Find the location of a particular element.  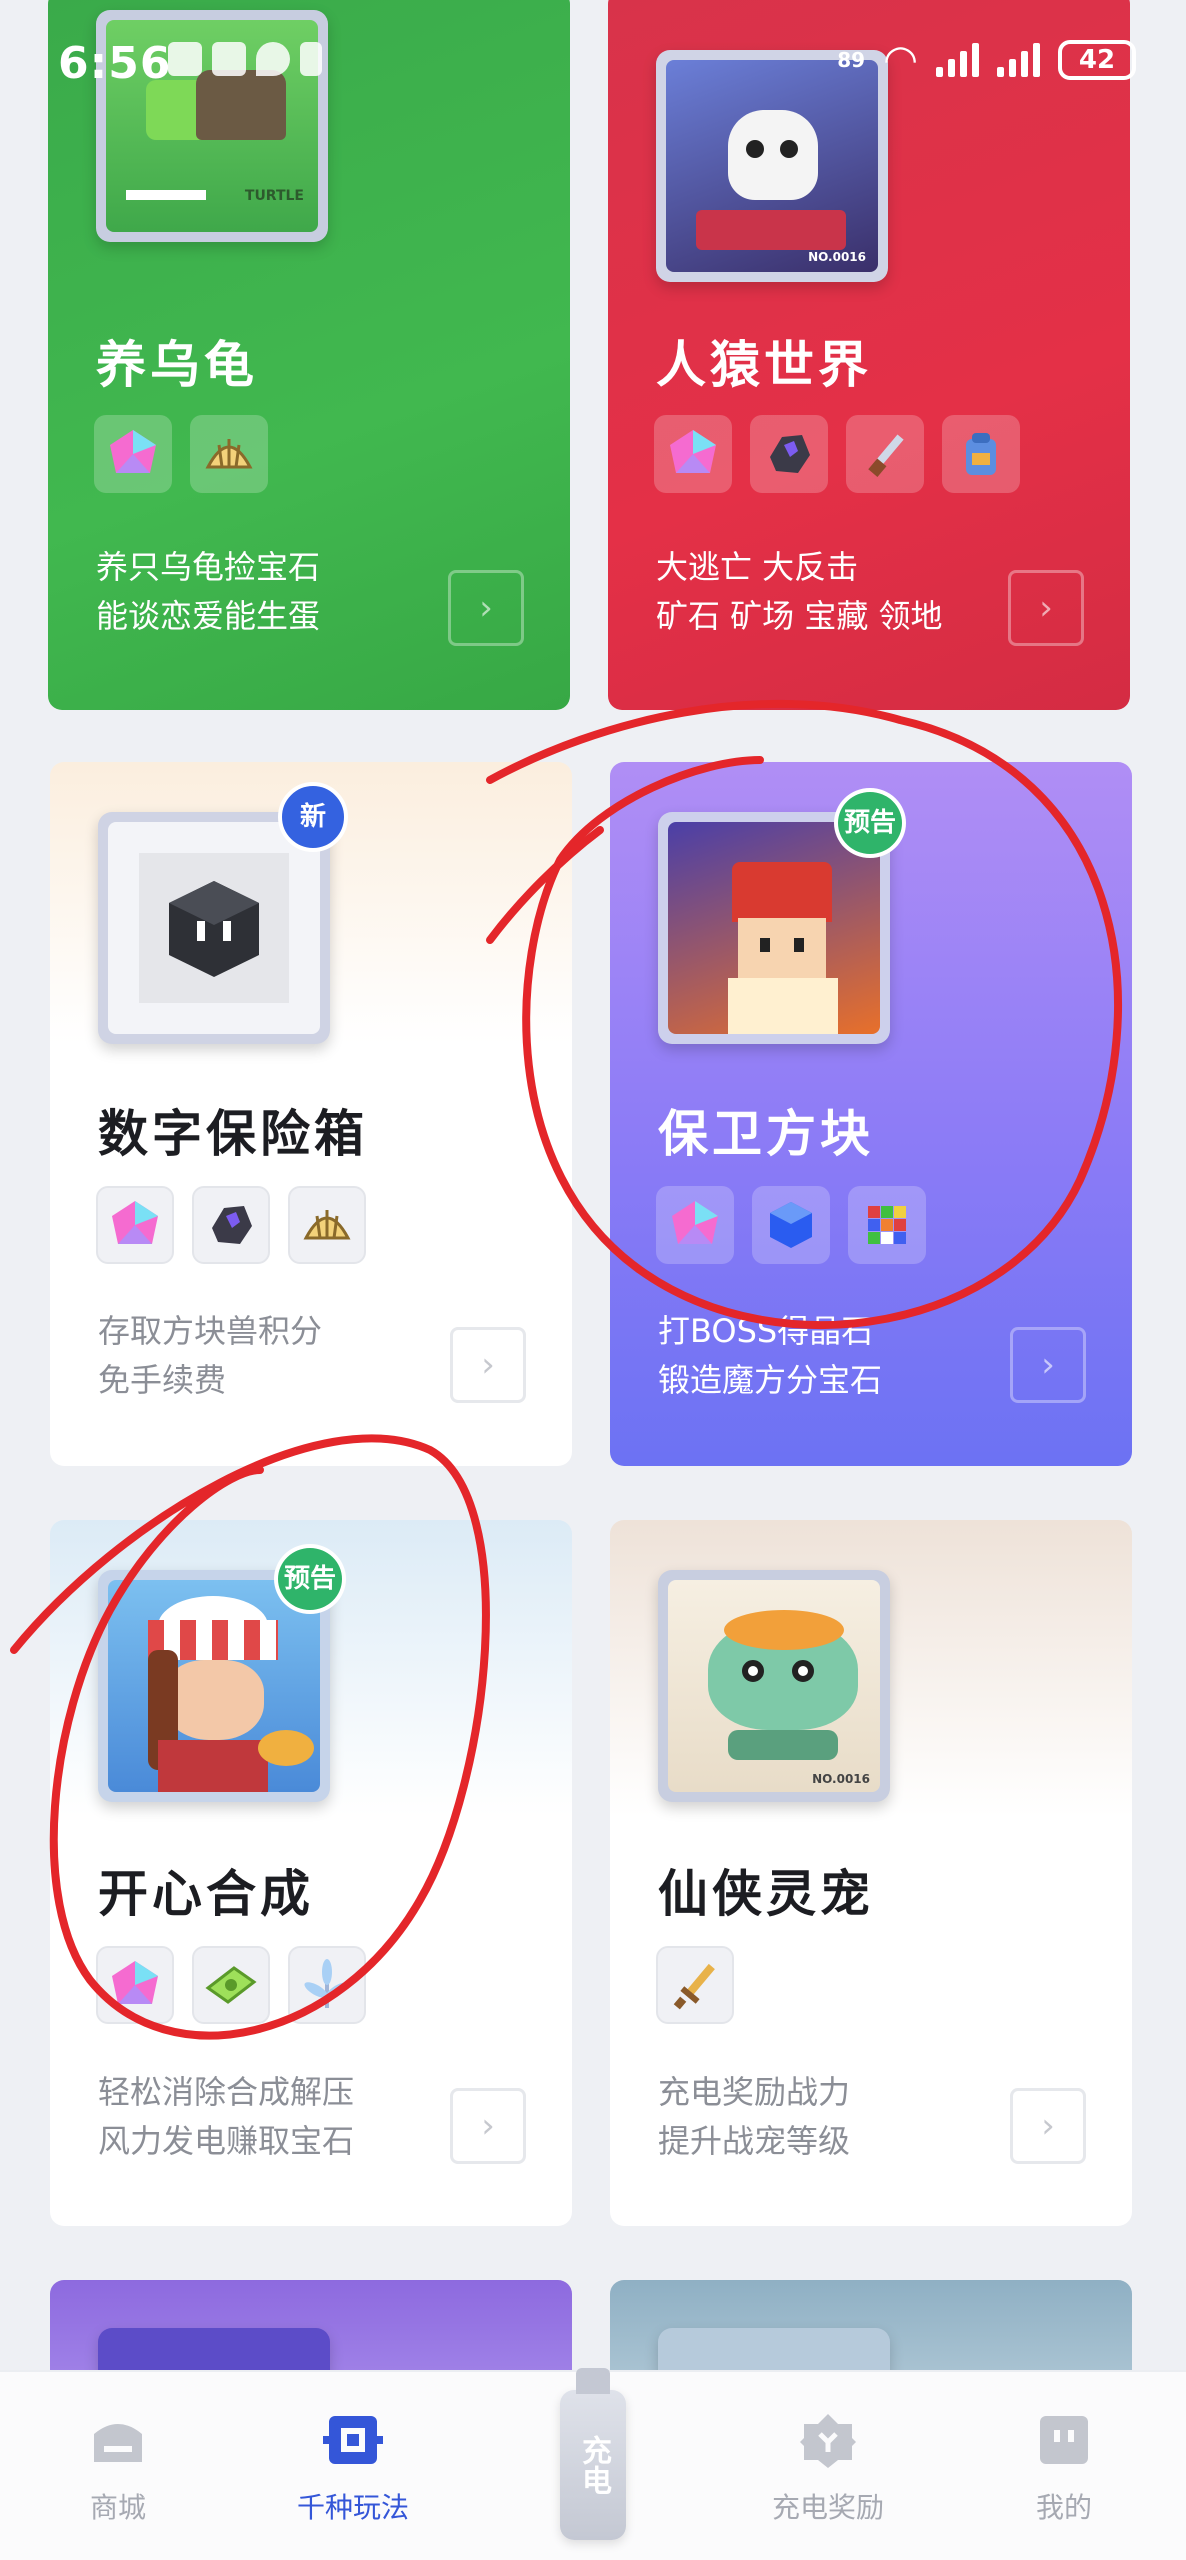

game-thumbnail: TURTLE is located at coordinates (212, 126).